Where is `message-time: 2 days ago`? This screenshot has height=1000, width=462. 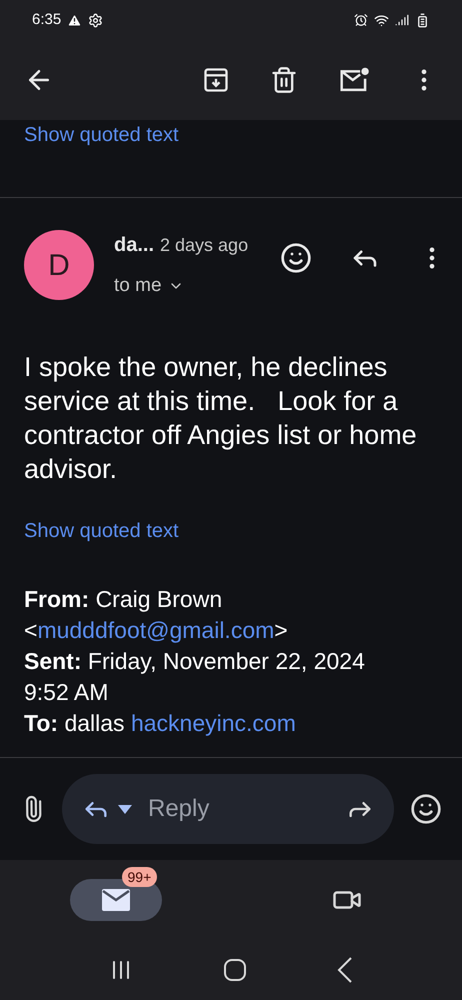
message-time: 2 days ago is located at coordinates (204, 245).